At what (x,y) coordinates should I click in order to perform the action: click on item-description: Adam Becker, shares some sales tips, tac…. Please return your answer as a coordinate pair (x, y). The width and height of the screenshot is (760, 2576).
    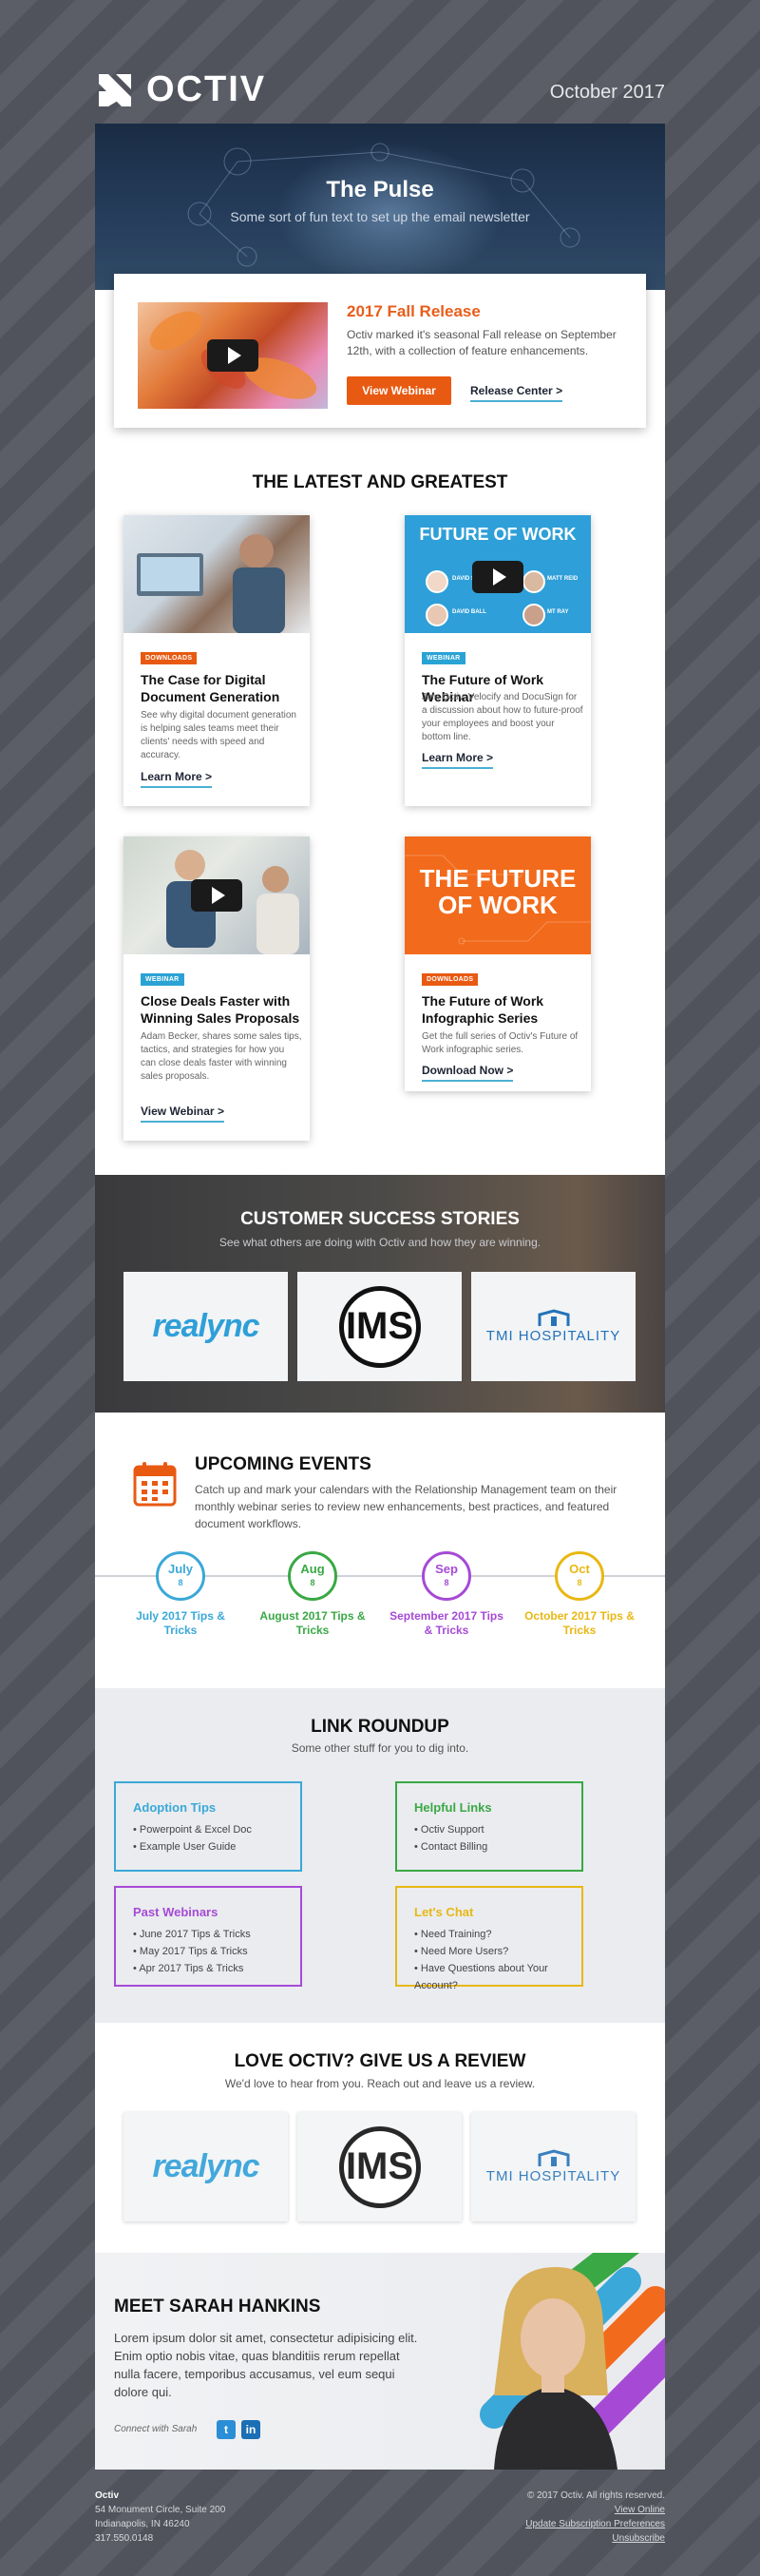
    Looking at the image, I should click on (221, 1057).